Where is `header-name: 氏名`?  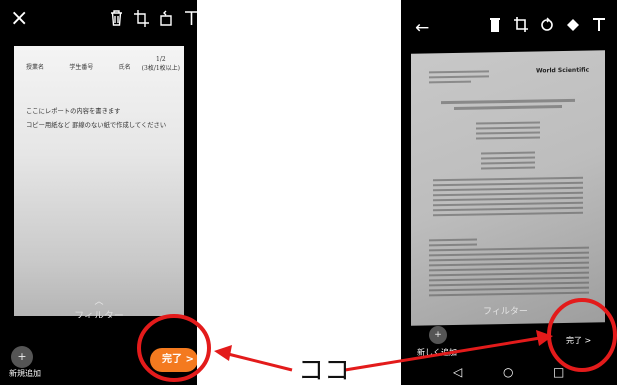 header-name: 氏名 is located at coordinates (124, 67).